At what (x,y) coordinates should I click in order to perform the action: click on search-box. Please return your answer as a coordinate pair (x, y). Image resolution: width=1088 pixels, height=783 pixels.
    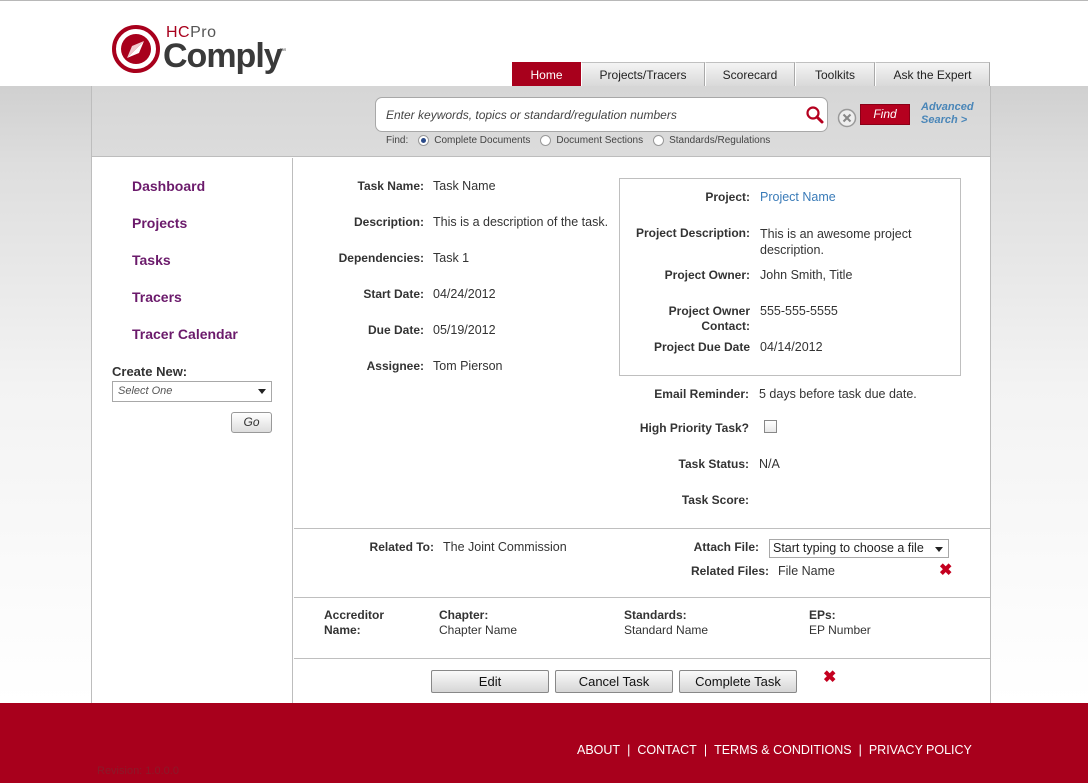
    Looking at the image, I should click on (601, 114).